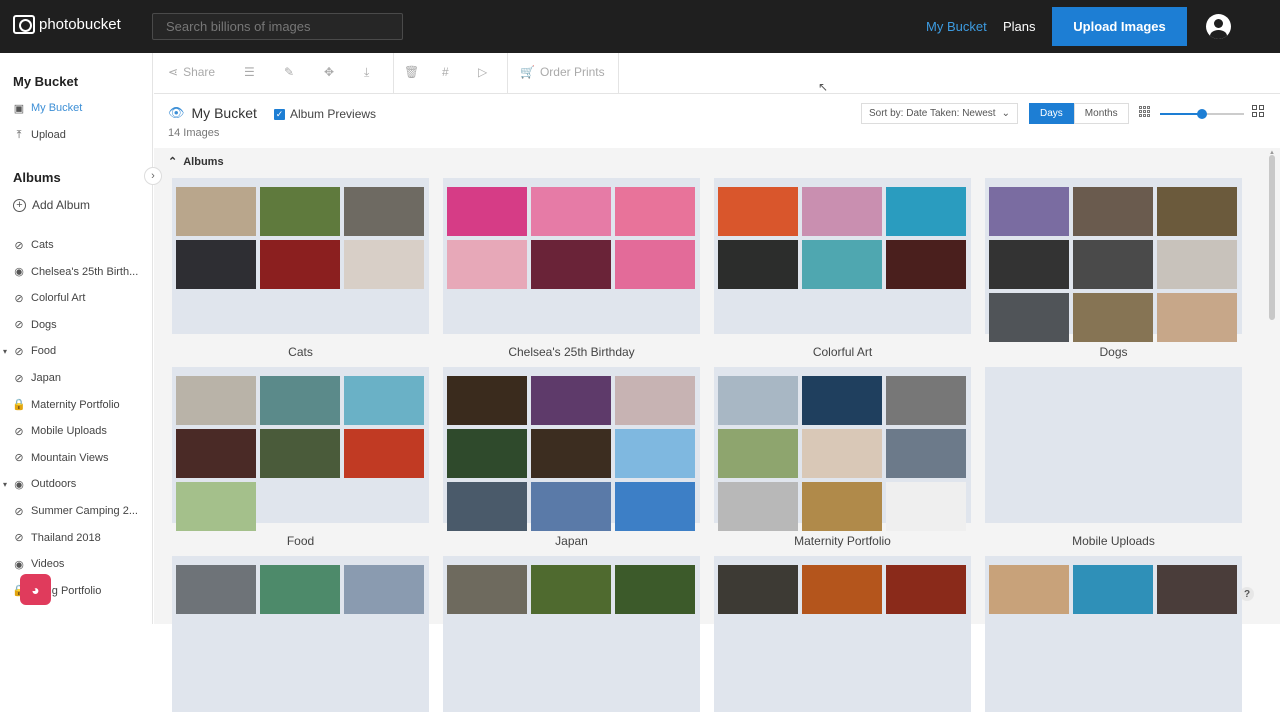  What do you see at coordinates (956, 26) in the screenshot?
I see `nav-my-bucket: My Bucket` at bounding box center [956, 26].